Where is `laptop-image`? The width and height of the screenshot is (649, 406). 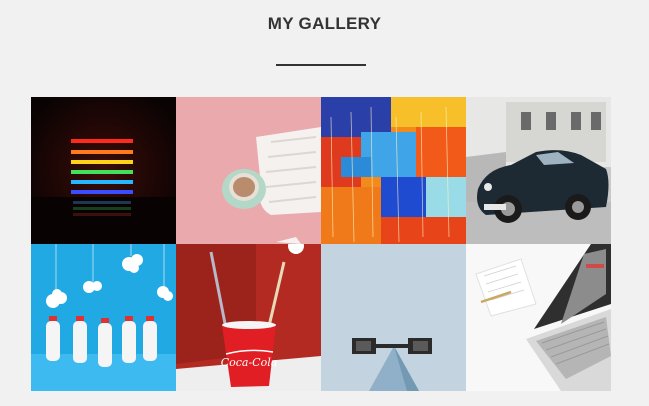
laptop-image is located at coordinates (538, 317).